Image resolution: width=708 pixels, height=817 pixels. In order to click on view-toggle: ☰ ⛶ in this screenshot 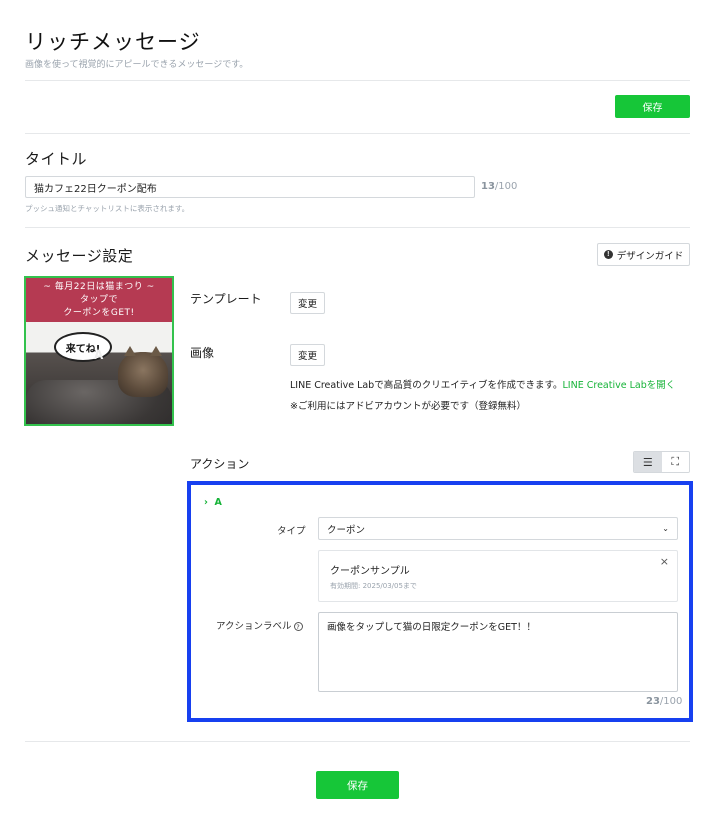, I will do `click(661, 462)`.